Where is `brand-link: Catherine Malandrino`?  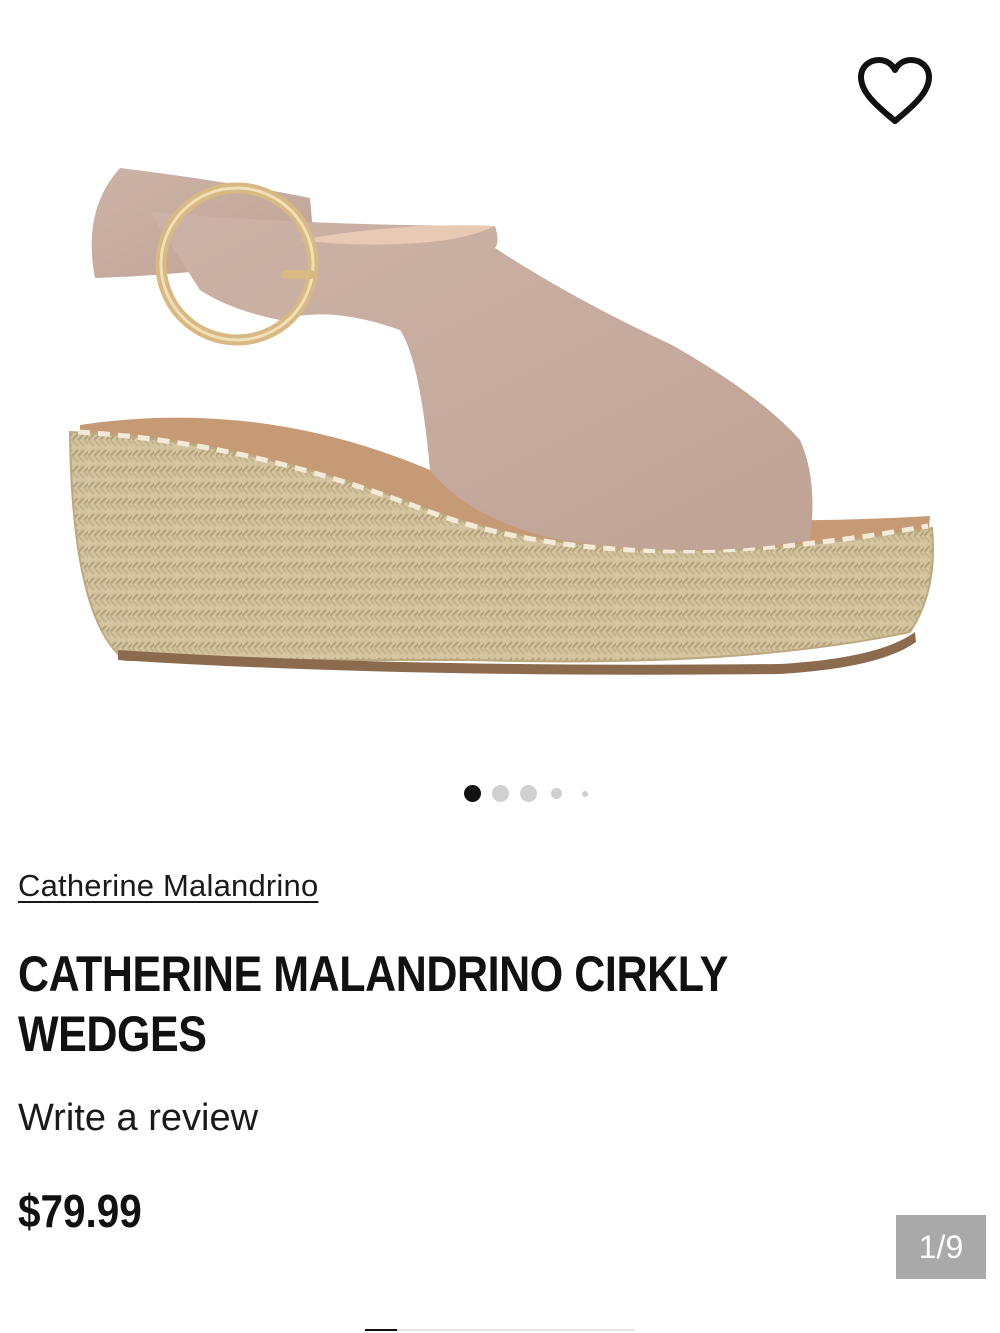 brand-link: Catherine Malandrino is located at coordinates (168, 886).